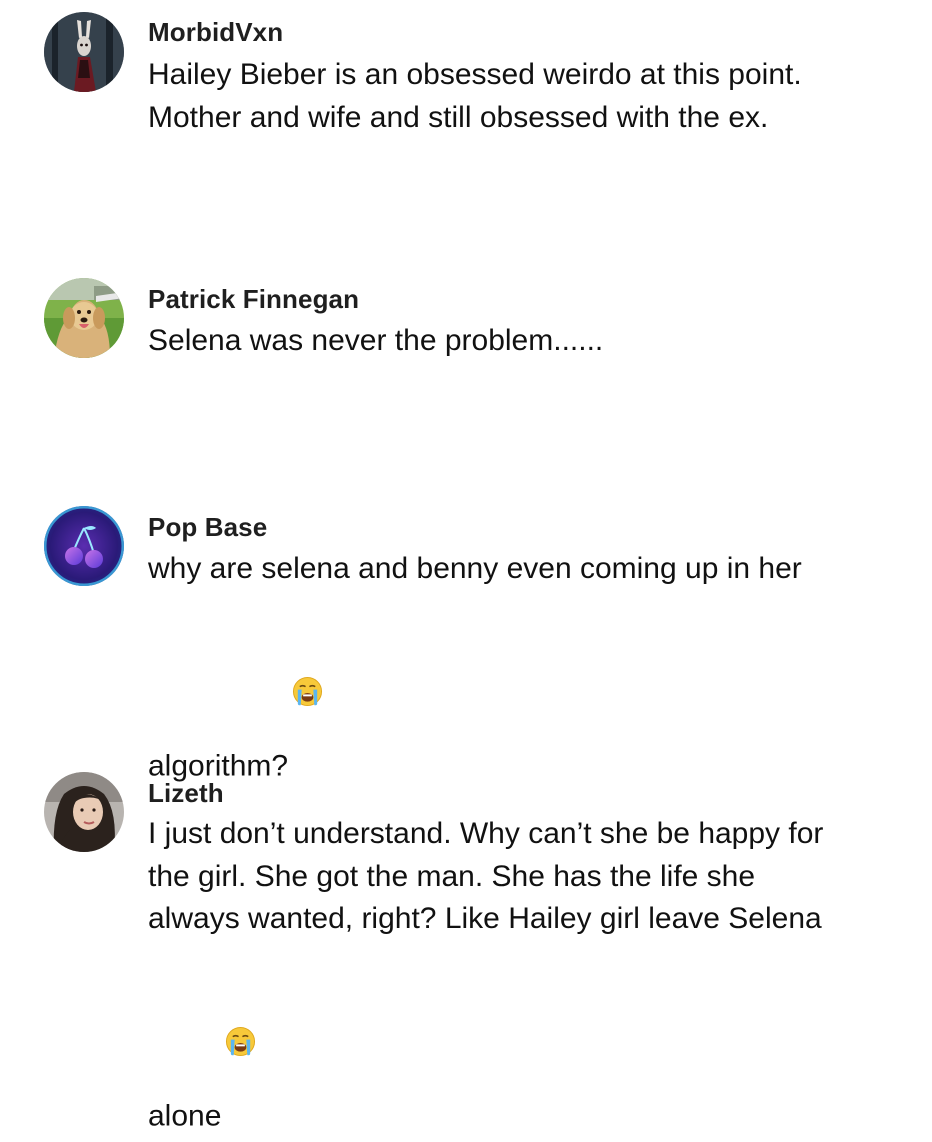 Image resolution: width=932 pixels, height=1142 pixels. What do you see at coordinates (84, 812) in the screenshot?
I see `woman-portrait-avatar-icon` at bounding box center [84, 812].